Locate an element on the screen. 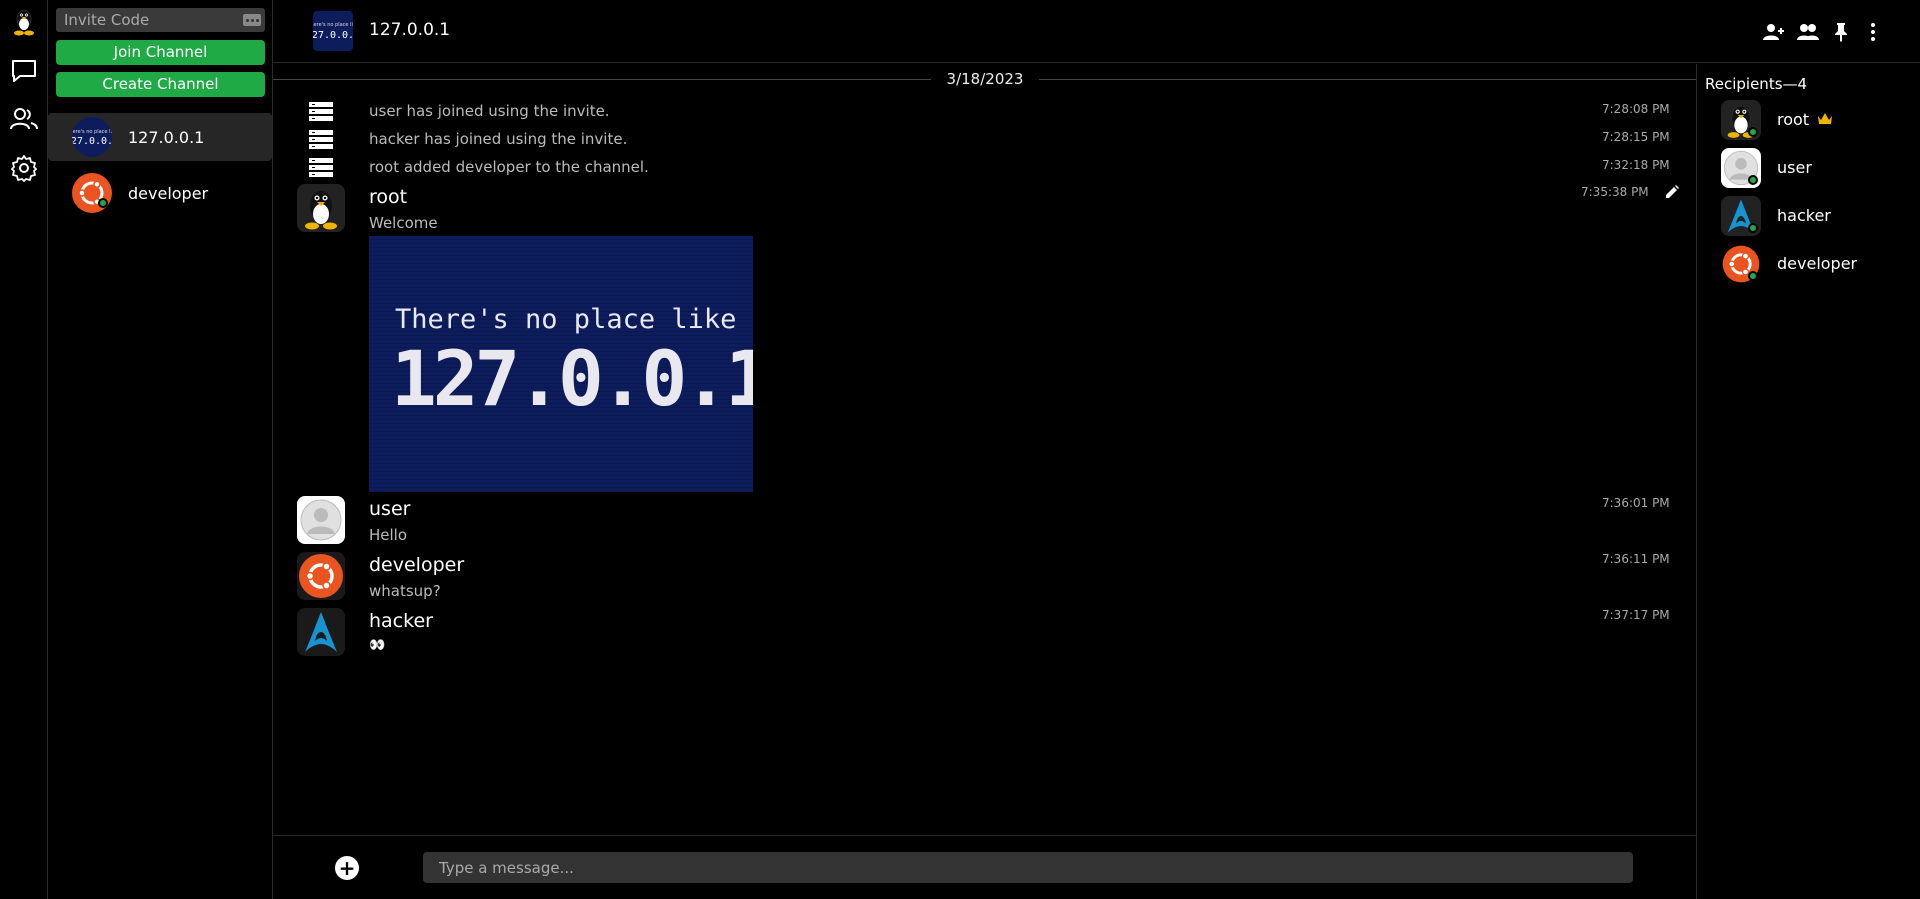  channel-avatar: There's no place like 127.0.0.1 is located at coordinates (92, 137).